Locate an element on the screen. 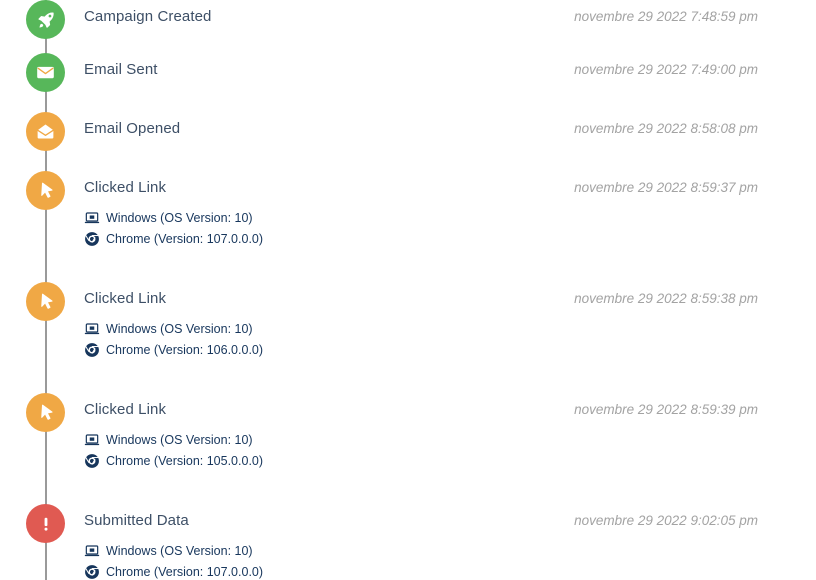 Image resolution: width=816 pixels, height=580 pixels. event-timestamp: novembre 29 2022 8:59:38 pm is located at coordinates (666, 298).